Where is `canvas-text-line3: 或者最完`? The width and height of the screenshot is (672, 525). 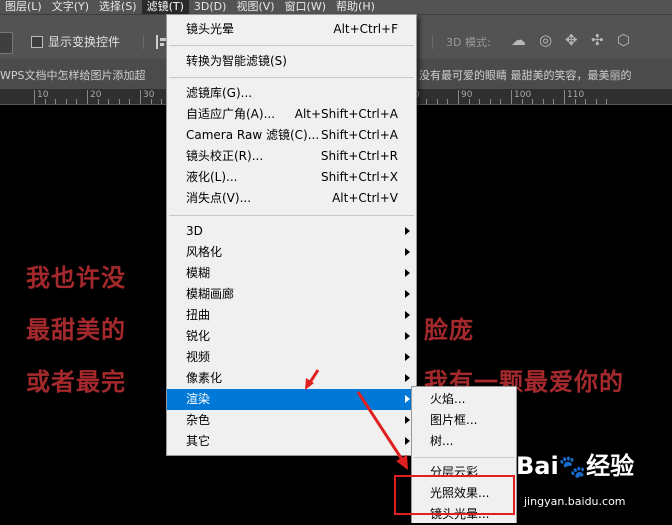
canvas-text-line3: 或者最完 is located at coordinates (76, 382).